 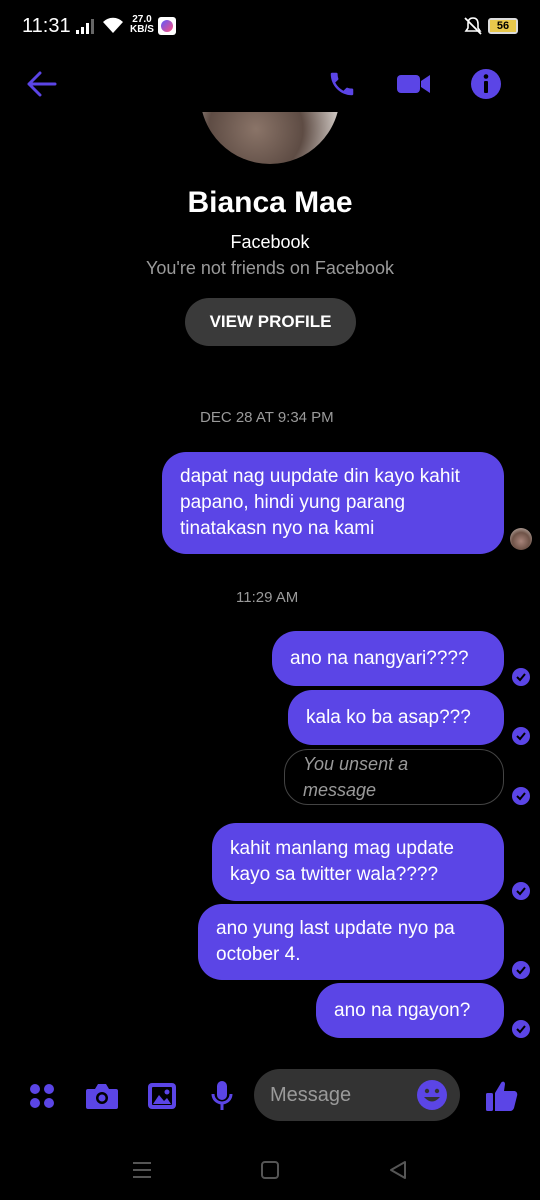 What do you see at coordinates (167, 26) in the screenshot?
I see `messenger-notification-icon` at bounding box center [167, 26].